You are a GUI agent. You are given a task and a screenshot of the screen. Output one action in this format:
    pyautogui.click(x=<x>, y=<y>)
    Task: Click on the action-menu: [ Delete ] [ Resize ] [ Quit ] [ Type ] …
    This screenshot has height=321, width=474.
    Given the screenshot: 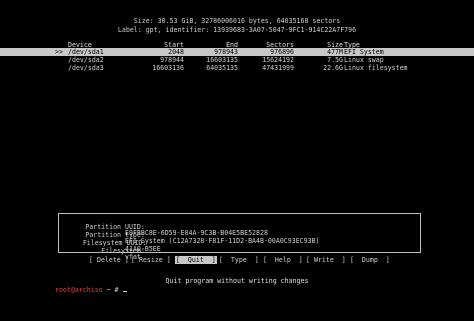 What is the action you would take?
    pyautogui.click(x=237, y=260)
    